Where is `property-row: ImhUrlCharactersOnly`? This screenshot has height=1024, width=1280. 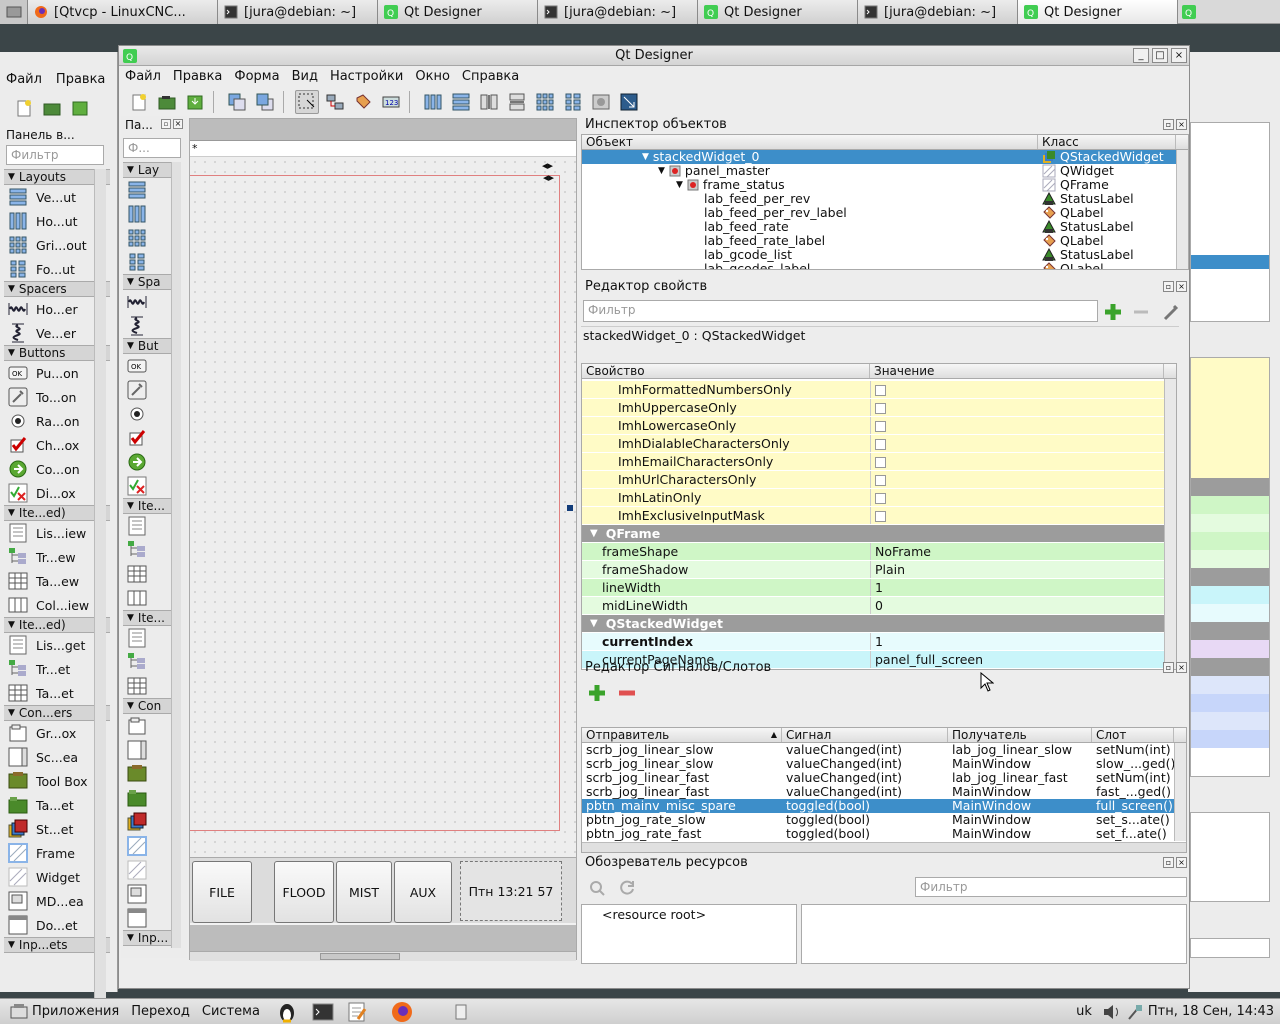
property-row: ImhUrlCharactersOnly is located at coordinates (879, 480).